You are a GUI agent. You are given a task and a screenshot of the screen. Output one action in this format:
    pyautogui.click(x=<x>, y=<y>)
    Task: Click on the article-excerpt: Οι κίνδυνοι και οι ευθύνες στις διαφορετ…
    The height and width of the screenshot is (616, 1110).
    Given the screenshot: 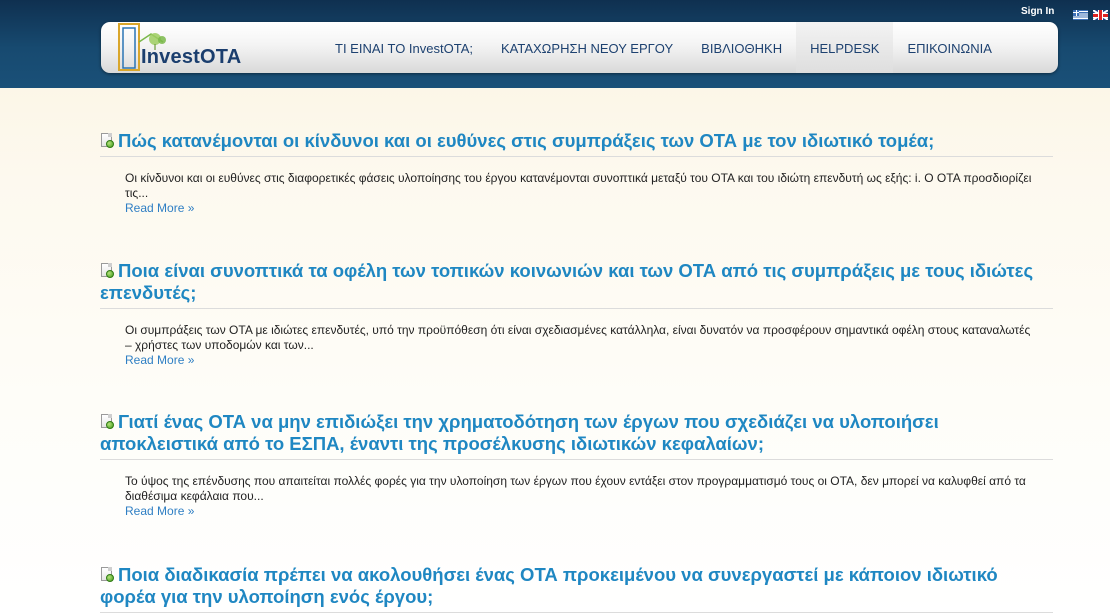 What is the action you would take?
    pyautogui.click(x=578, y=185)
    